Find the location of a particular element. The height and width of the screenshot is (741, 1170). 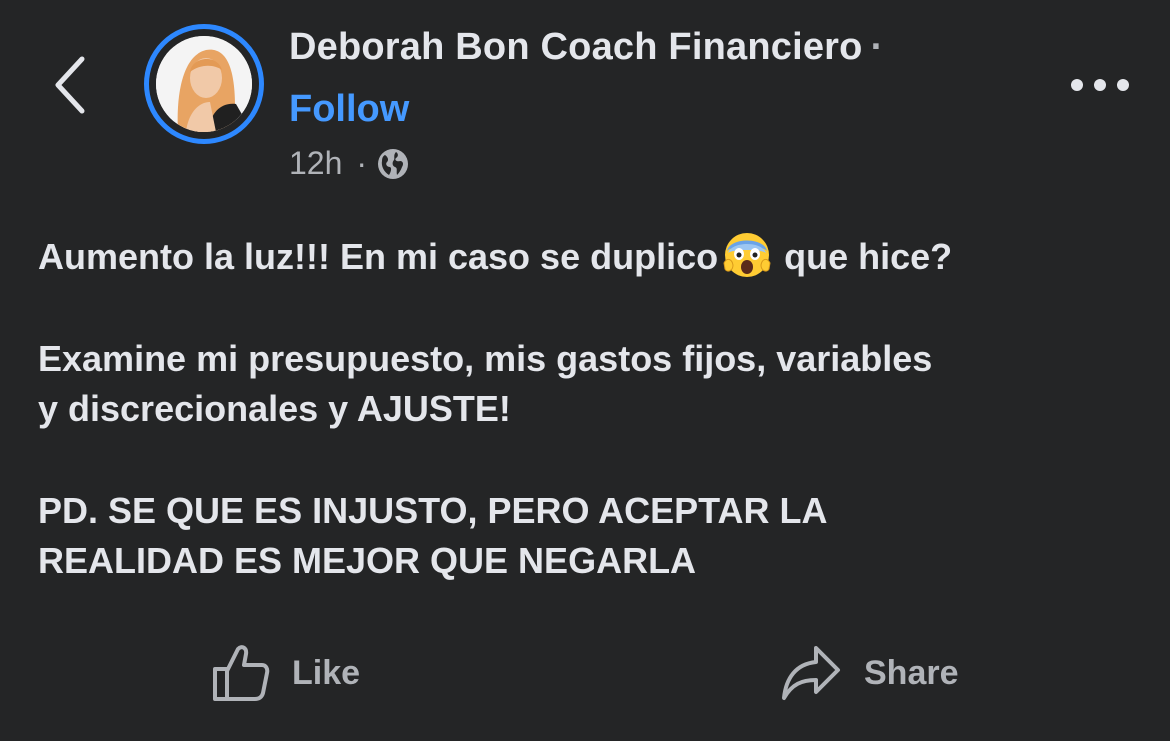

post-line: REALIDAD ES MEJOR QUE NEGARLA is located at coordinates (367, 560).